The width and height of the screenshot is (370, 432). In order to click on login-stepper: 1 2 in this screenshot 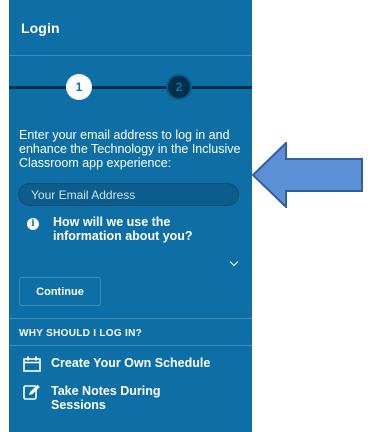, I will do `click(130, 79)`.